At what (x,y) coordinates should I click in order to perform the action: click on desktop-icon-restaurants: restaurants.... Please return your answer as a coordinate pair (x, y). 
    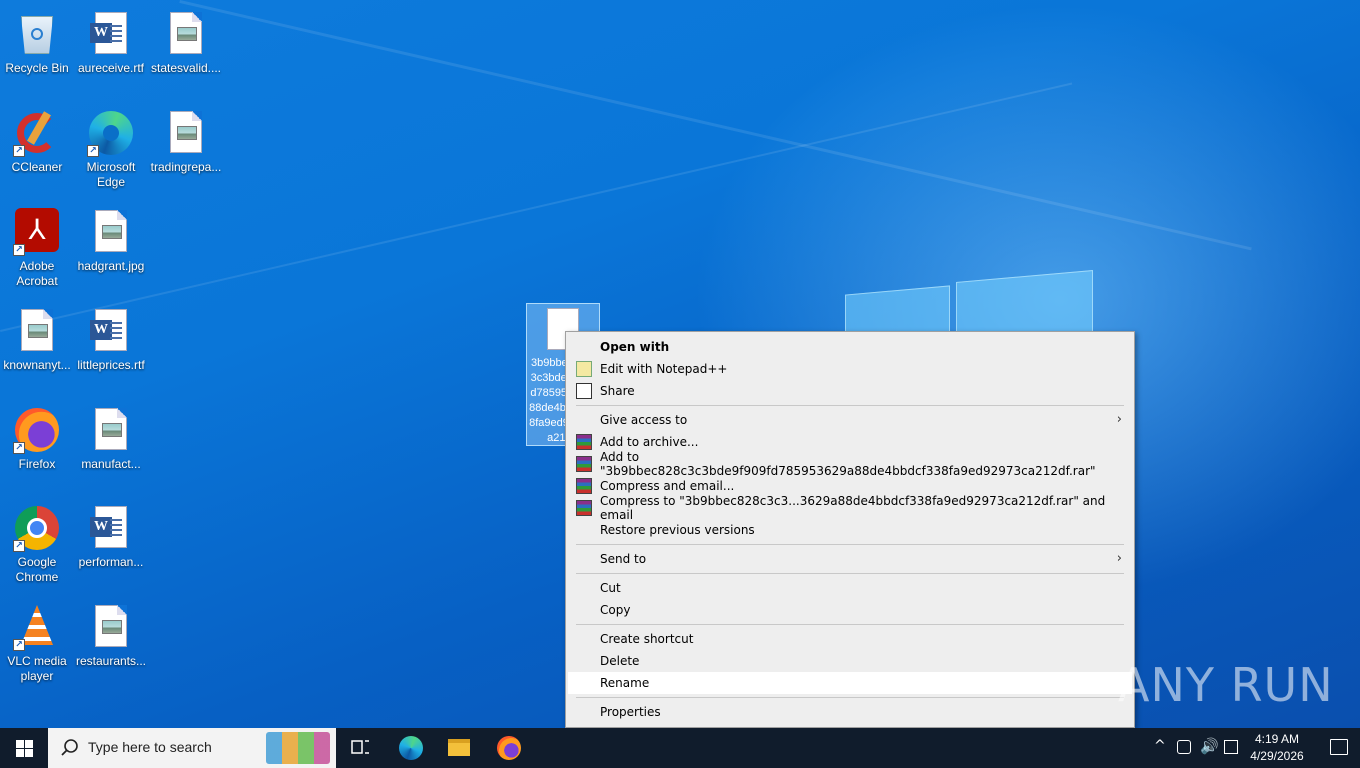
    Looking at the image, I should click on (111, 643).